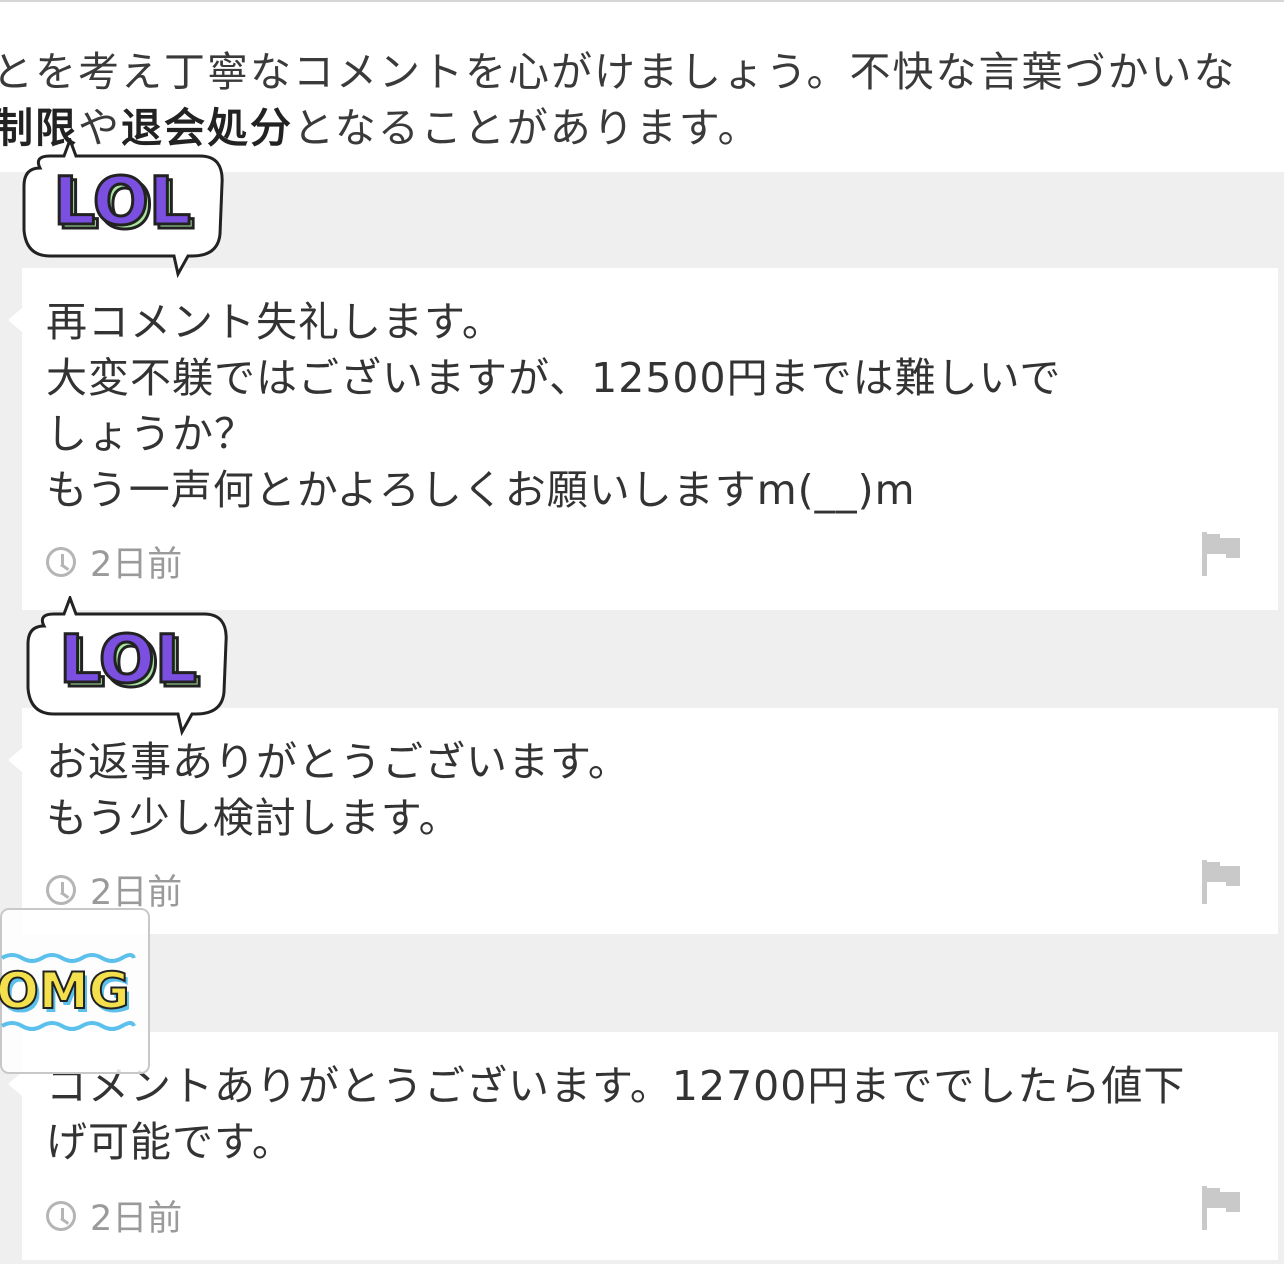 The height and width of the screenshot is (1264, 1284). I want to click on omg-sticker-icon: OMG OMG, so click(75, 991).